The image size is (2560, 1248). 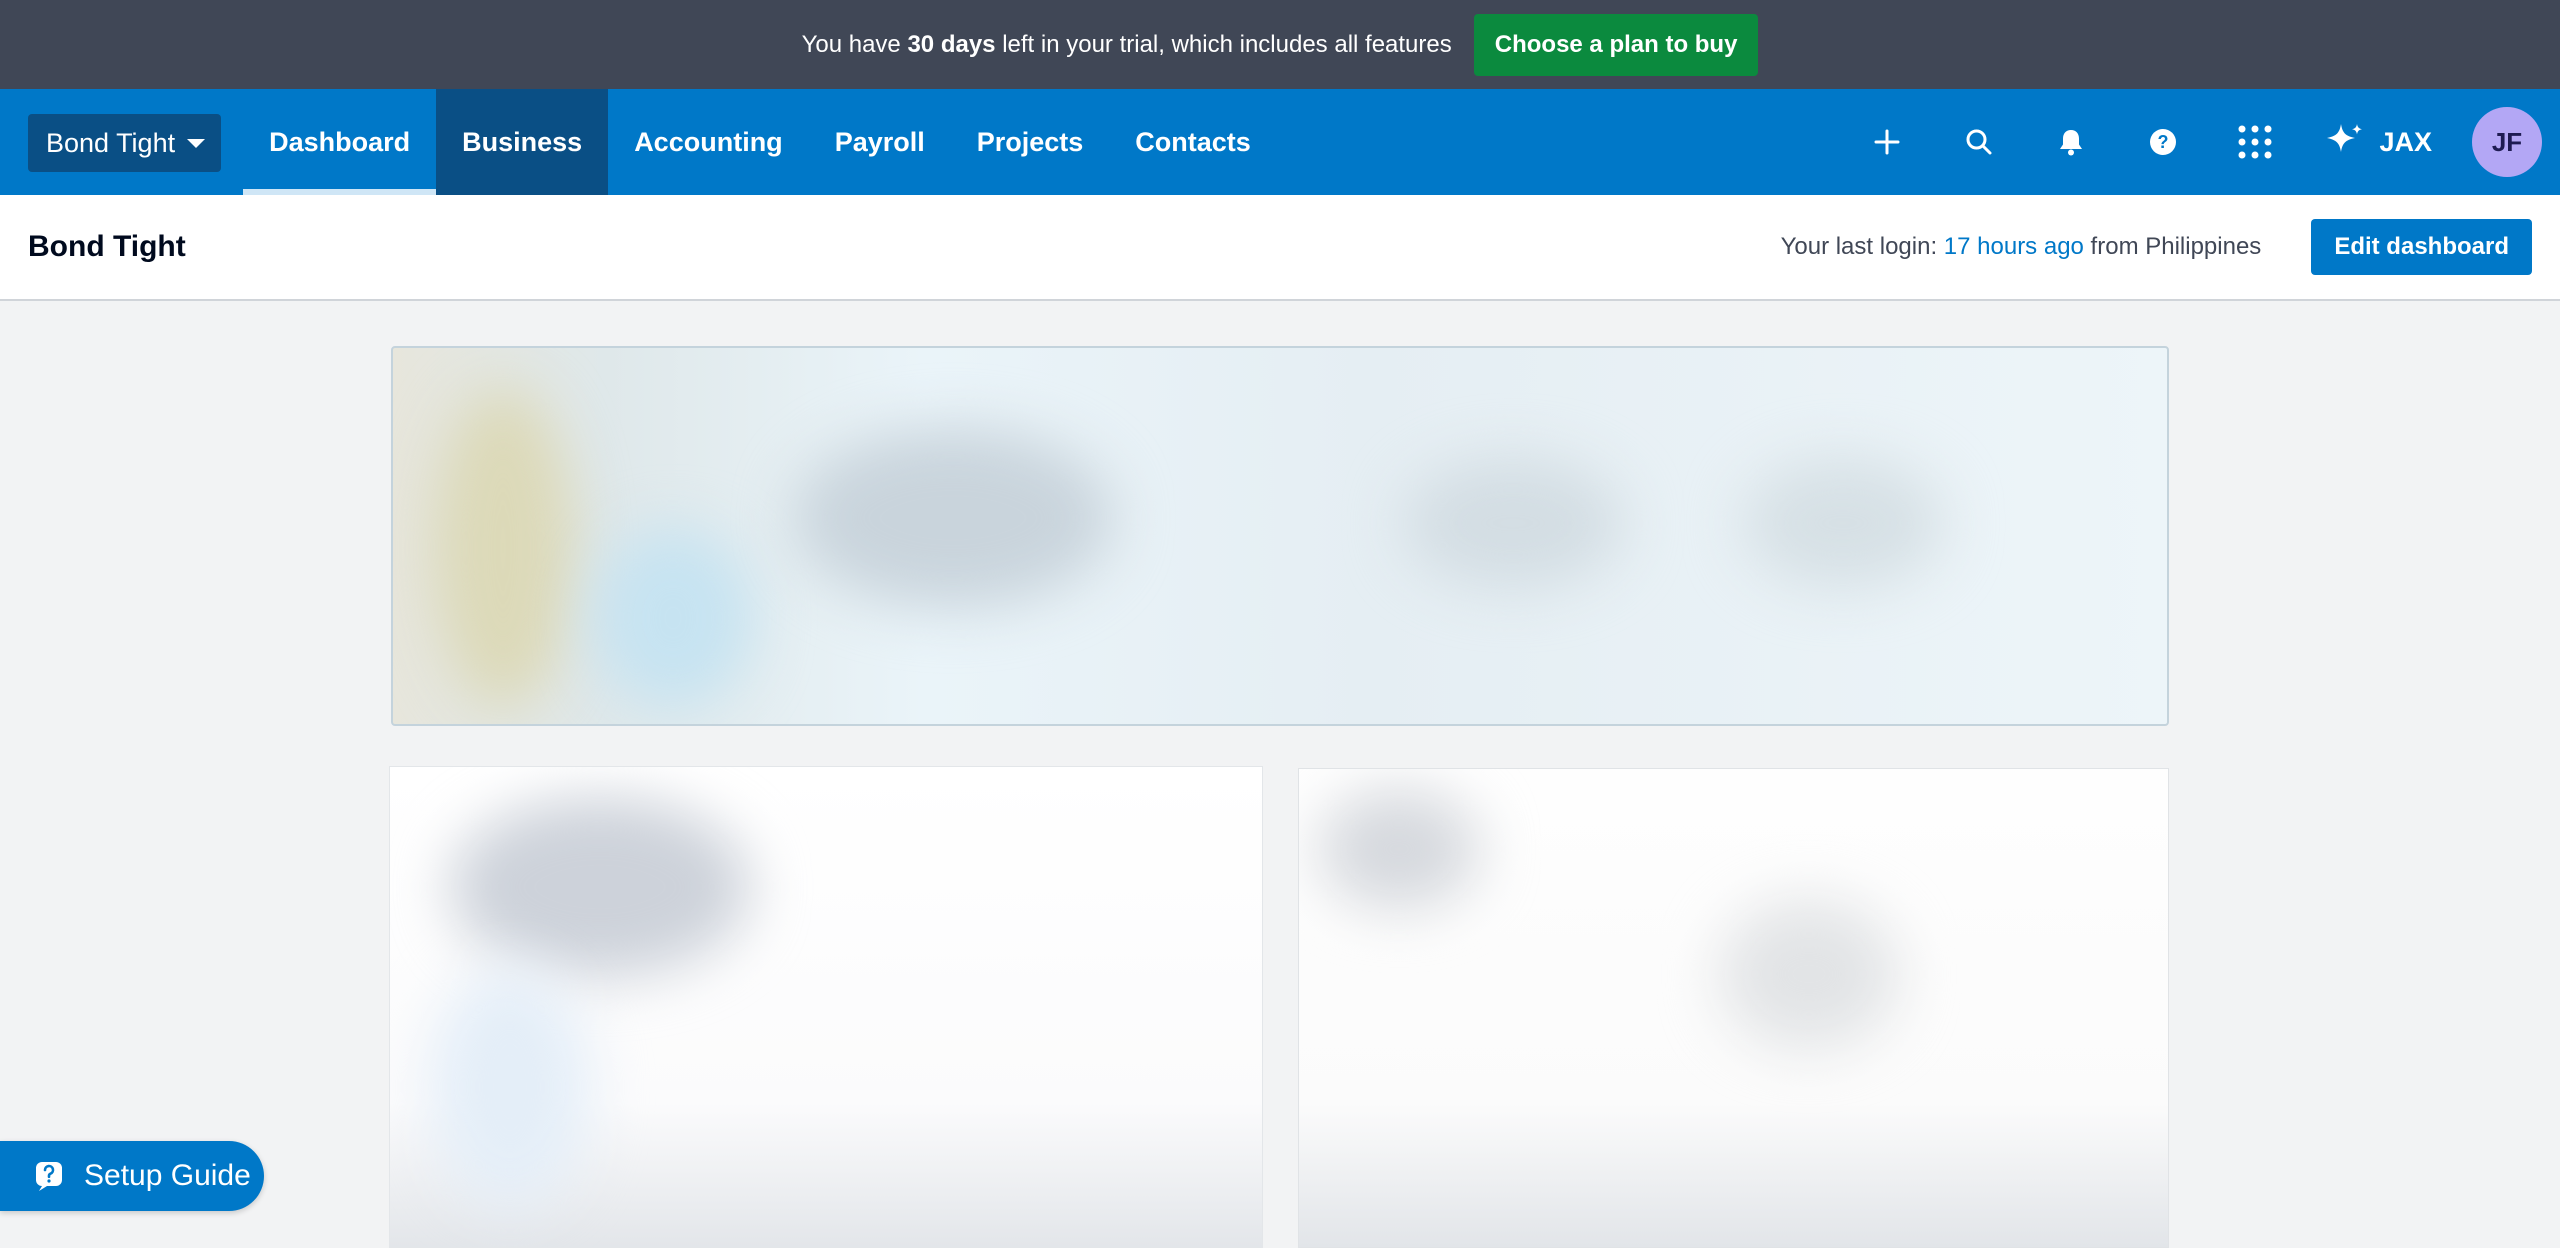 What do you see at coordinates (951, 44) in the screenshot?
I see `trial-days: 30 days` at bounding box center [951, 44].